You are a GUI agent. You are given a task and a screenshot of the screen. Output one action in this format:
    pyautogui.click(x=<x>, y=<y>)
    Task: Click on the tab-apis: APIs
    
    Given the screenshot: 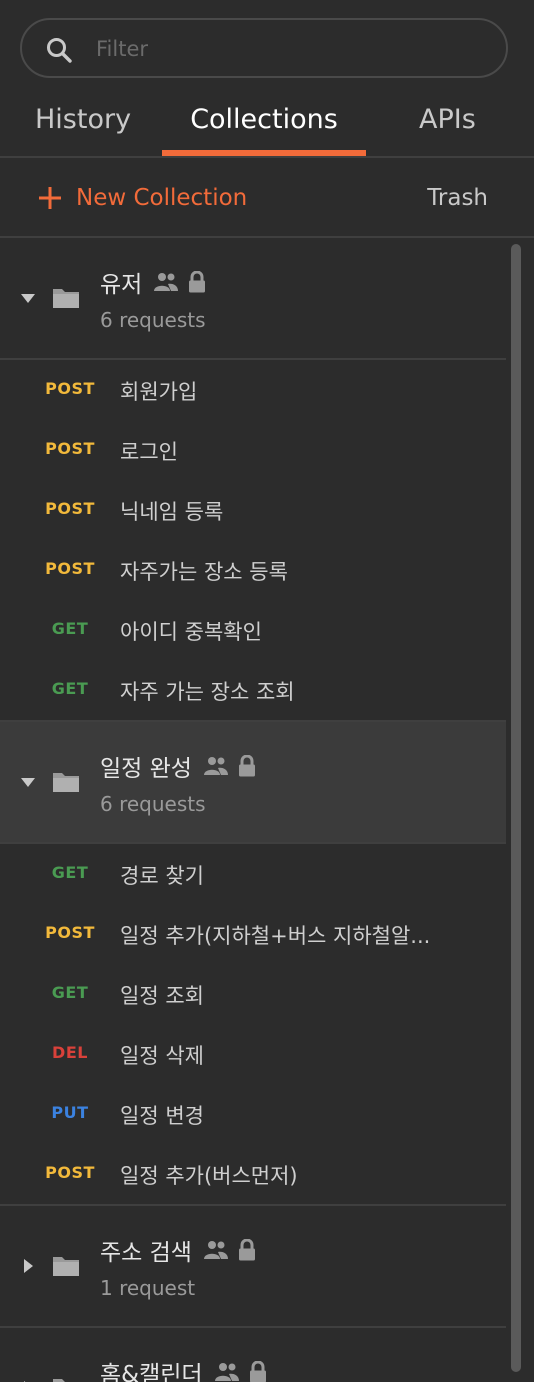 What is the action you would take?
    pyautogui.click(x=447, y=121)
    